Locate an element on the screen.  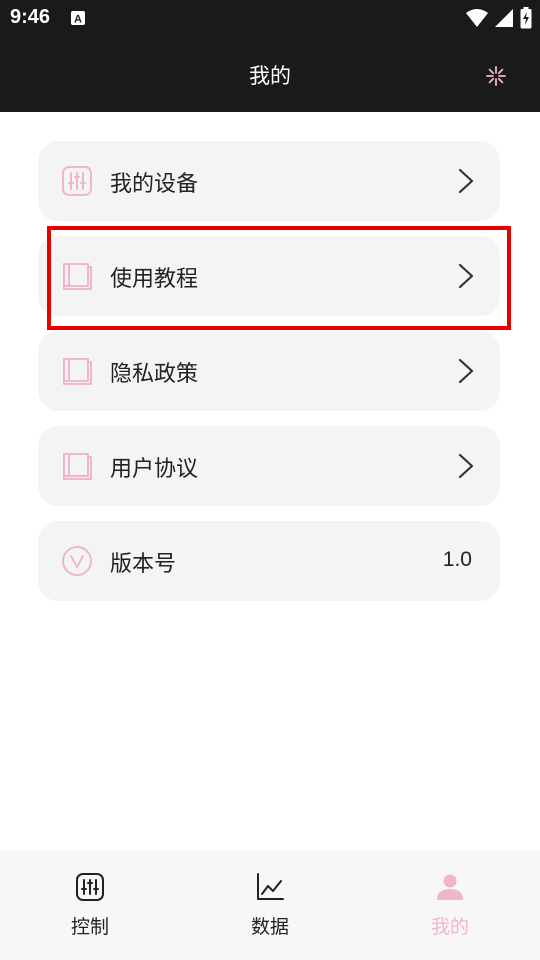
menu-item-user-agreement: 用户协议 is located at coordinates (269, 466).